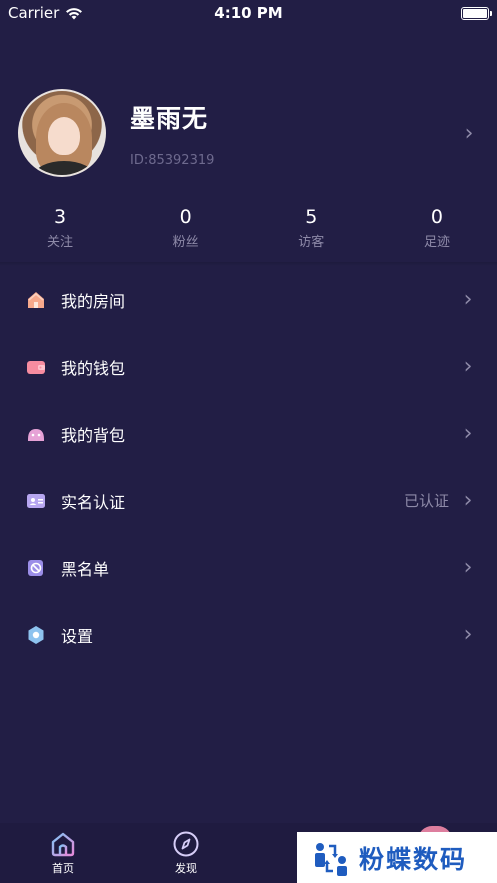 The width and height of the screenshot is (497, 883). I want to click on stat-footprints: 0 足迹, so click(437, 230).